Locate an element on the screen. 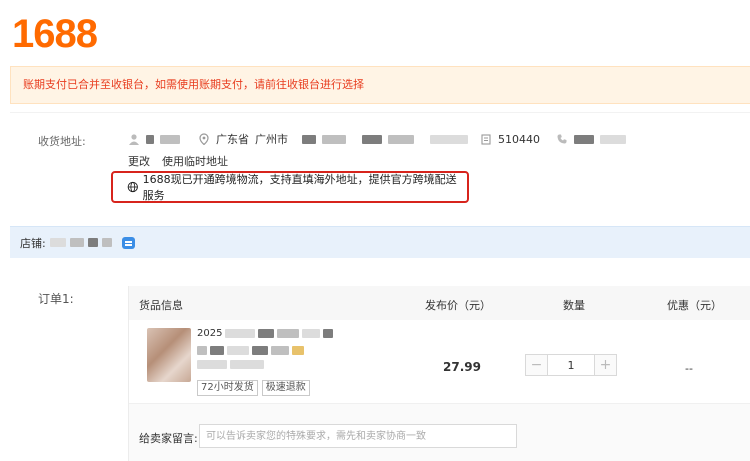 This screenshot has width=750, height=461. chat-icon is located at coordinates (128, 242).